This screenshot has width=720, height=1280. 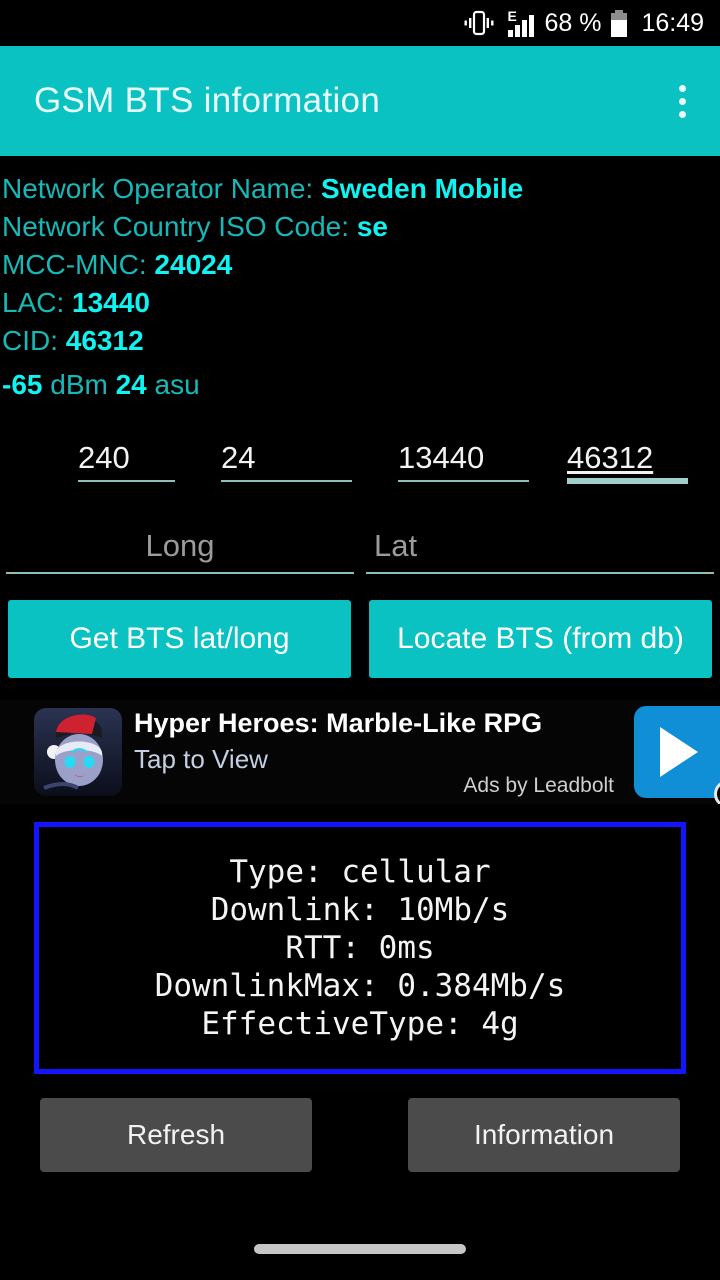 I want to click on long-input: Long, so click(x=180, y=547).